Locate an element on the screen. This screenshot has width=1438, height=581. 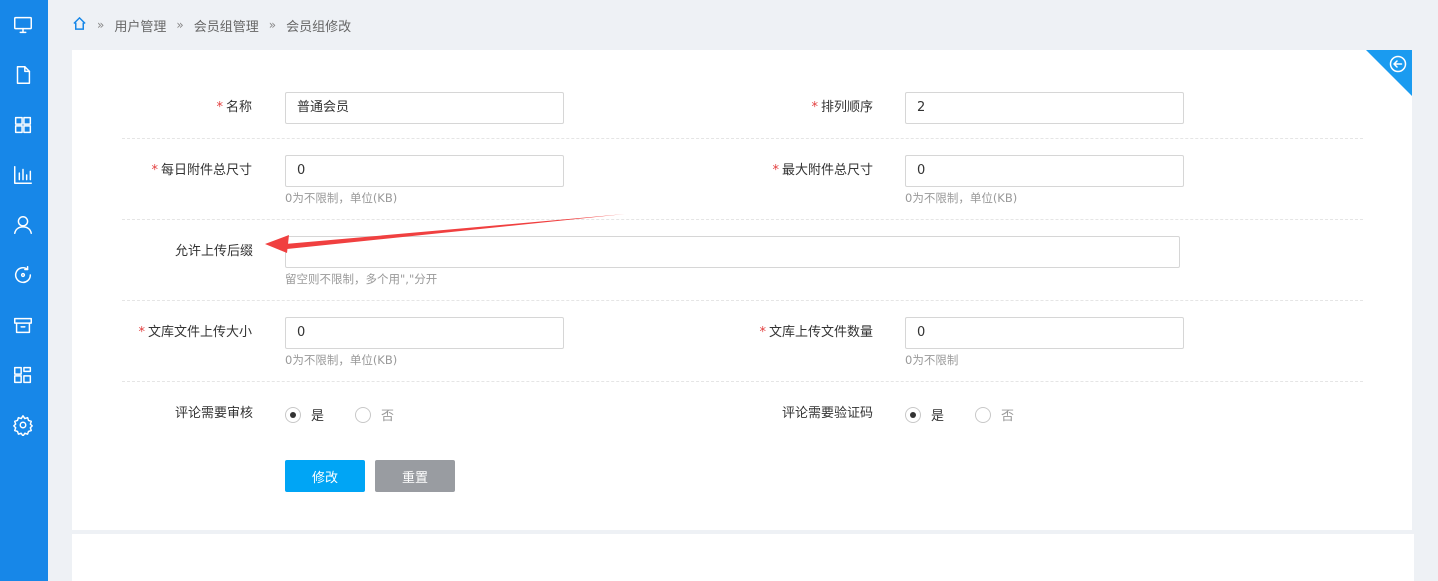
lib-size-input: 0 is located at coordinates (424, 333).